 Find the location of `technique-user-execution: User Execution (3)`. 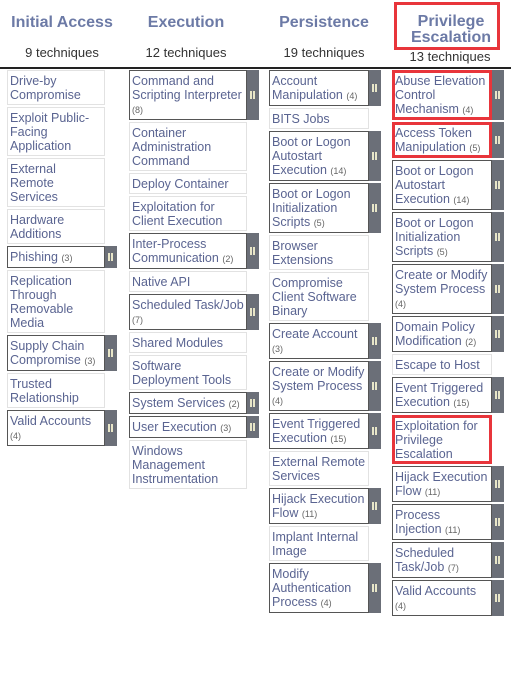

technique-user-execution: User Execution (3) is located at coordinates (194, 427).